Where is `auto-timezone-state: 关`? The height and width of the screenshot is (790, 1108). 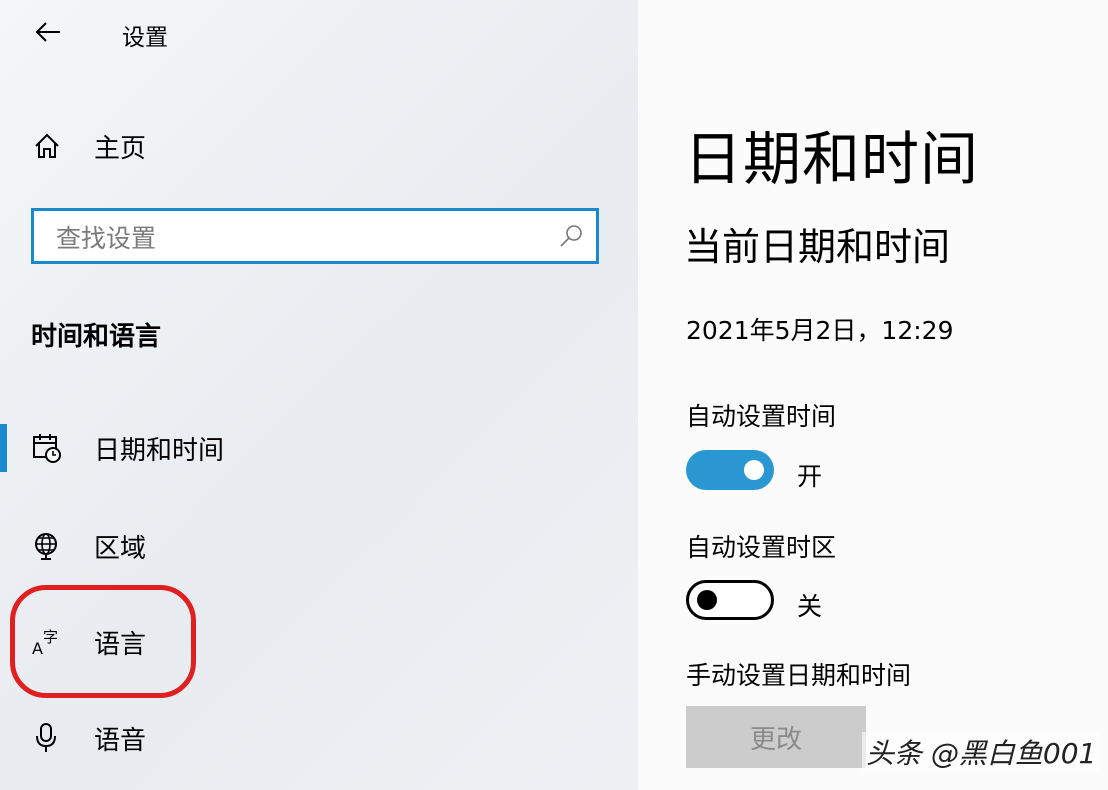
auto-timezone-state: 关 is located at coordinates (810, 606).